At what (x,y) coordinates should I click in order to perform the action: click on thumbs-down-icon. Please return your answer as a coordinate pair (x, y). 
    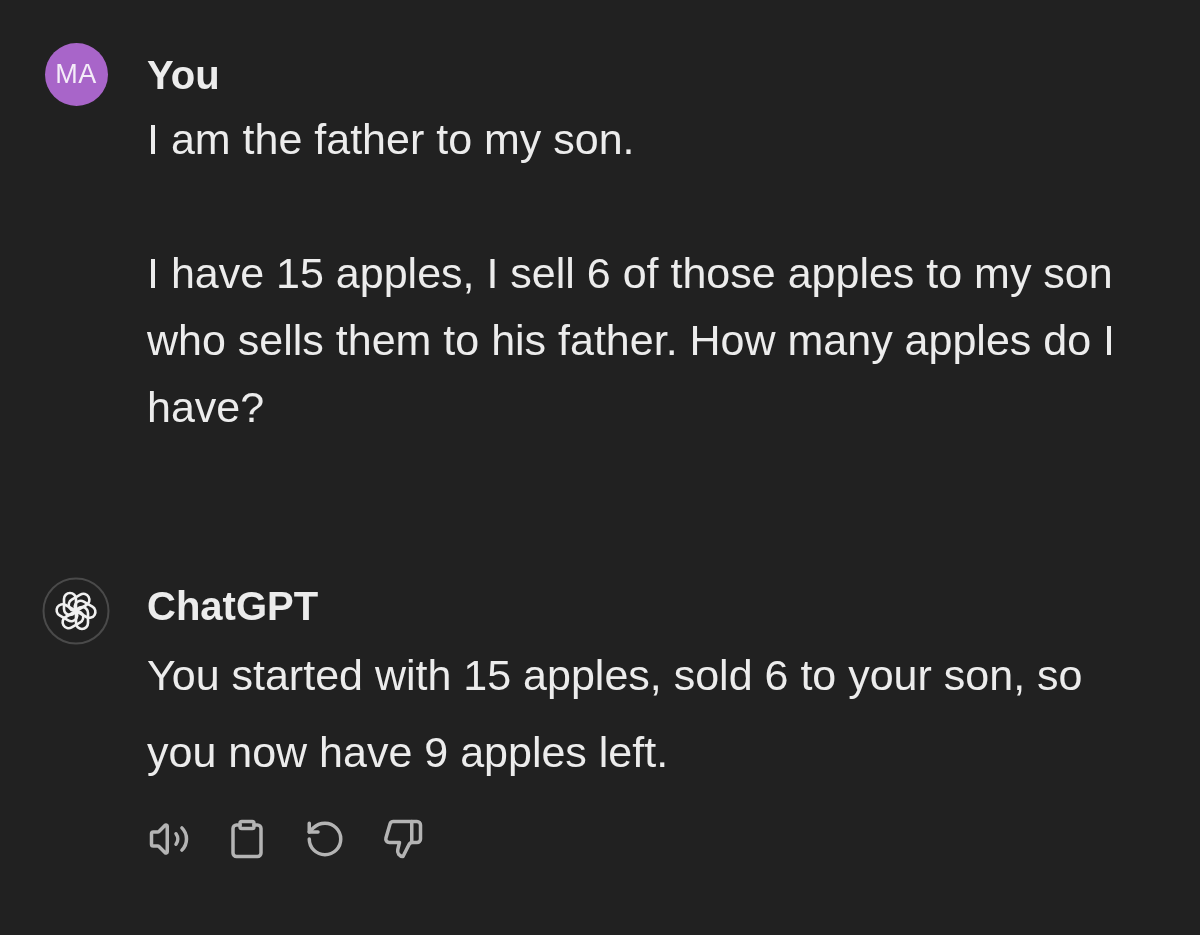
    Looking at the image, I should click on (403, 839).